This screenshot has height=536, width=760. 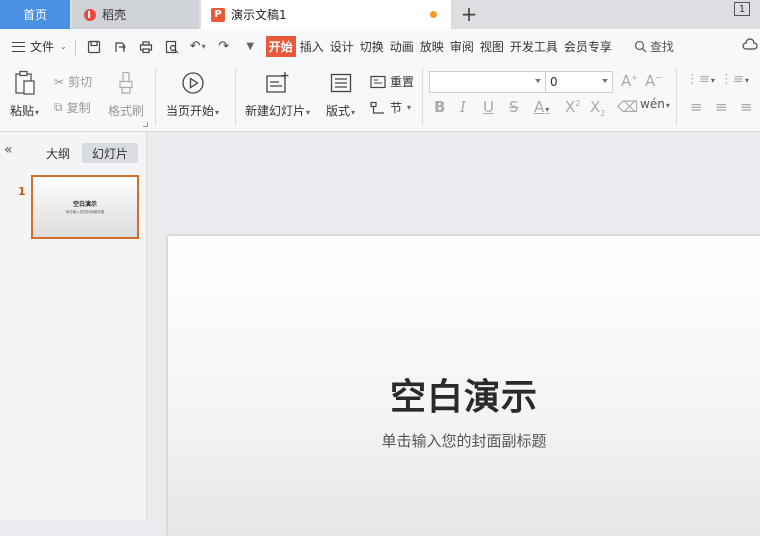 What do you see at coordinates (198, 47) in the screenshot?
I see `undo-icon: ↶ ▾` at bounding box center [198, 47].